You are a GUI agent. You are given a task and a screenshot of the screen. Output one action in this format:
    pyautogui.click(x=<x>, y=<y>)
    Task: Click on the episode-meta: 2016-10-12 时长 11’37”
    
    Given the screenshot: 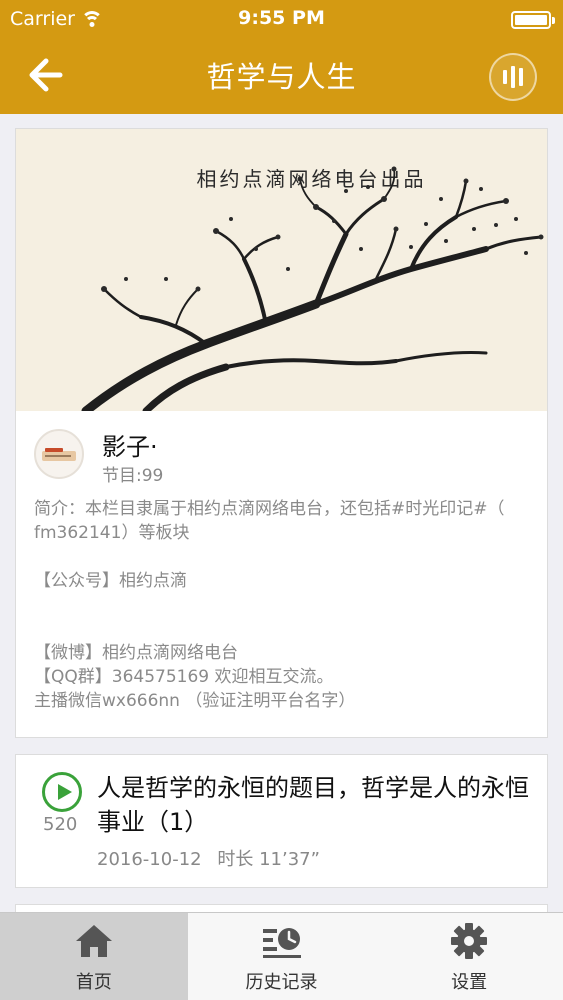 What is the action you would take?
    pyautogui.click(x=208, y=858)
    